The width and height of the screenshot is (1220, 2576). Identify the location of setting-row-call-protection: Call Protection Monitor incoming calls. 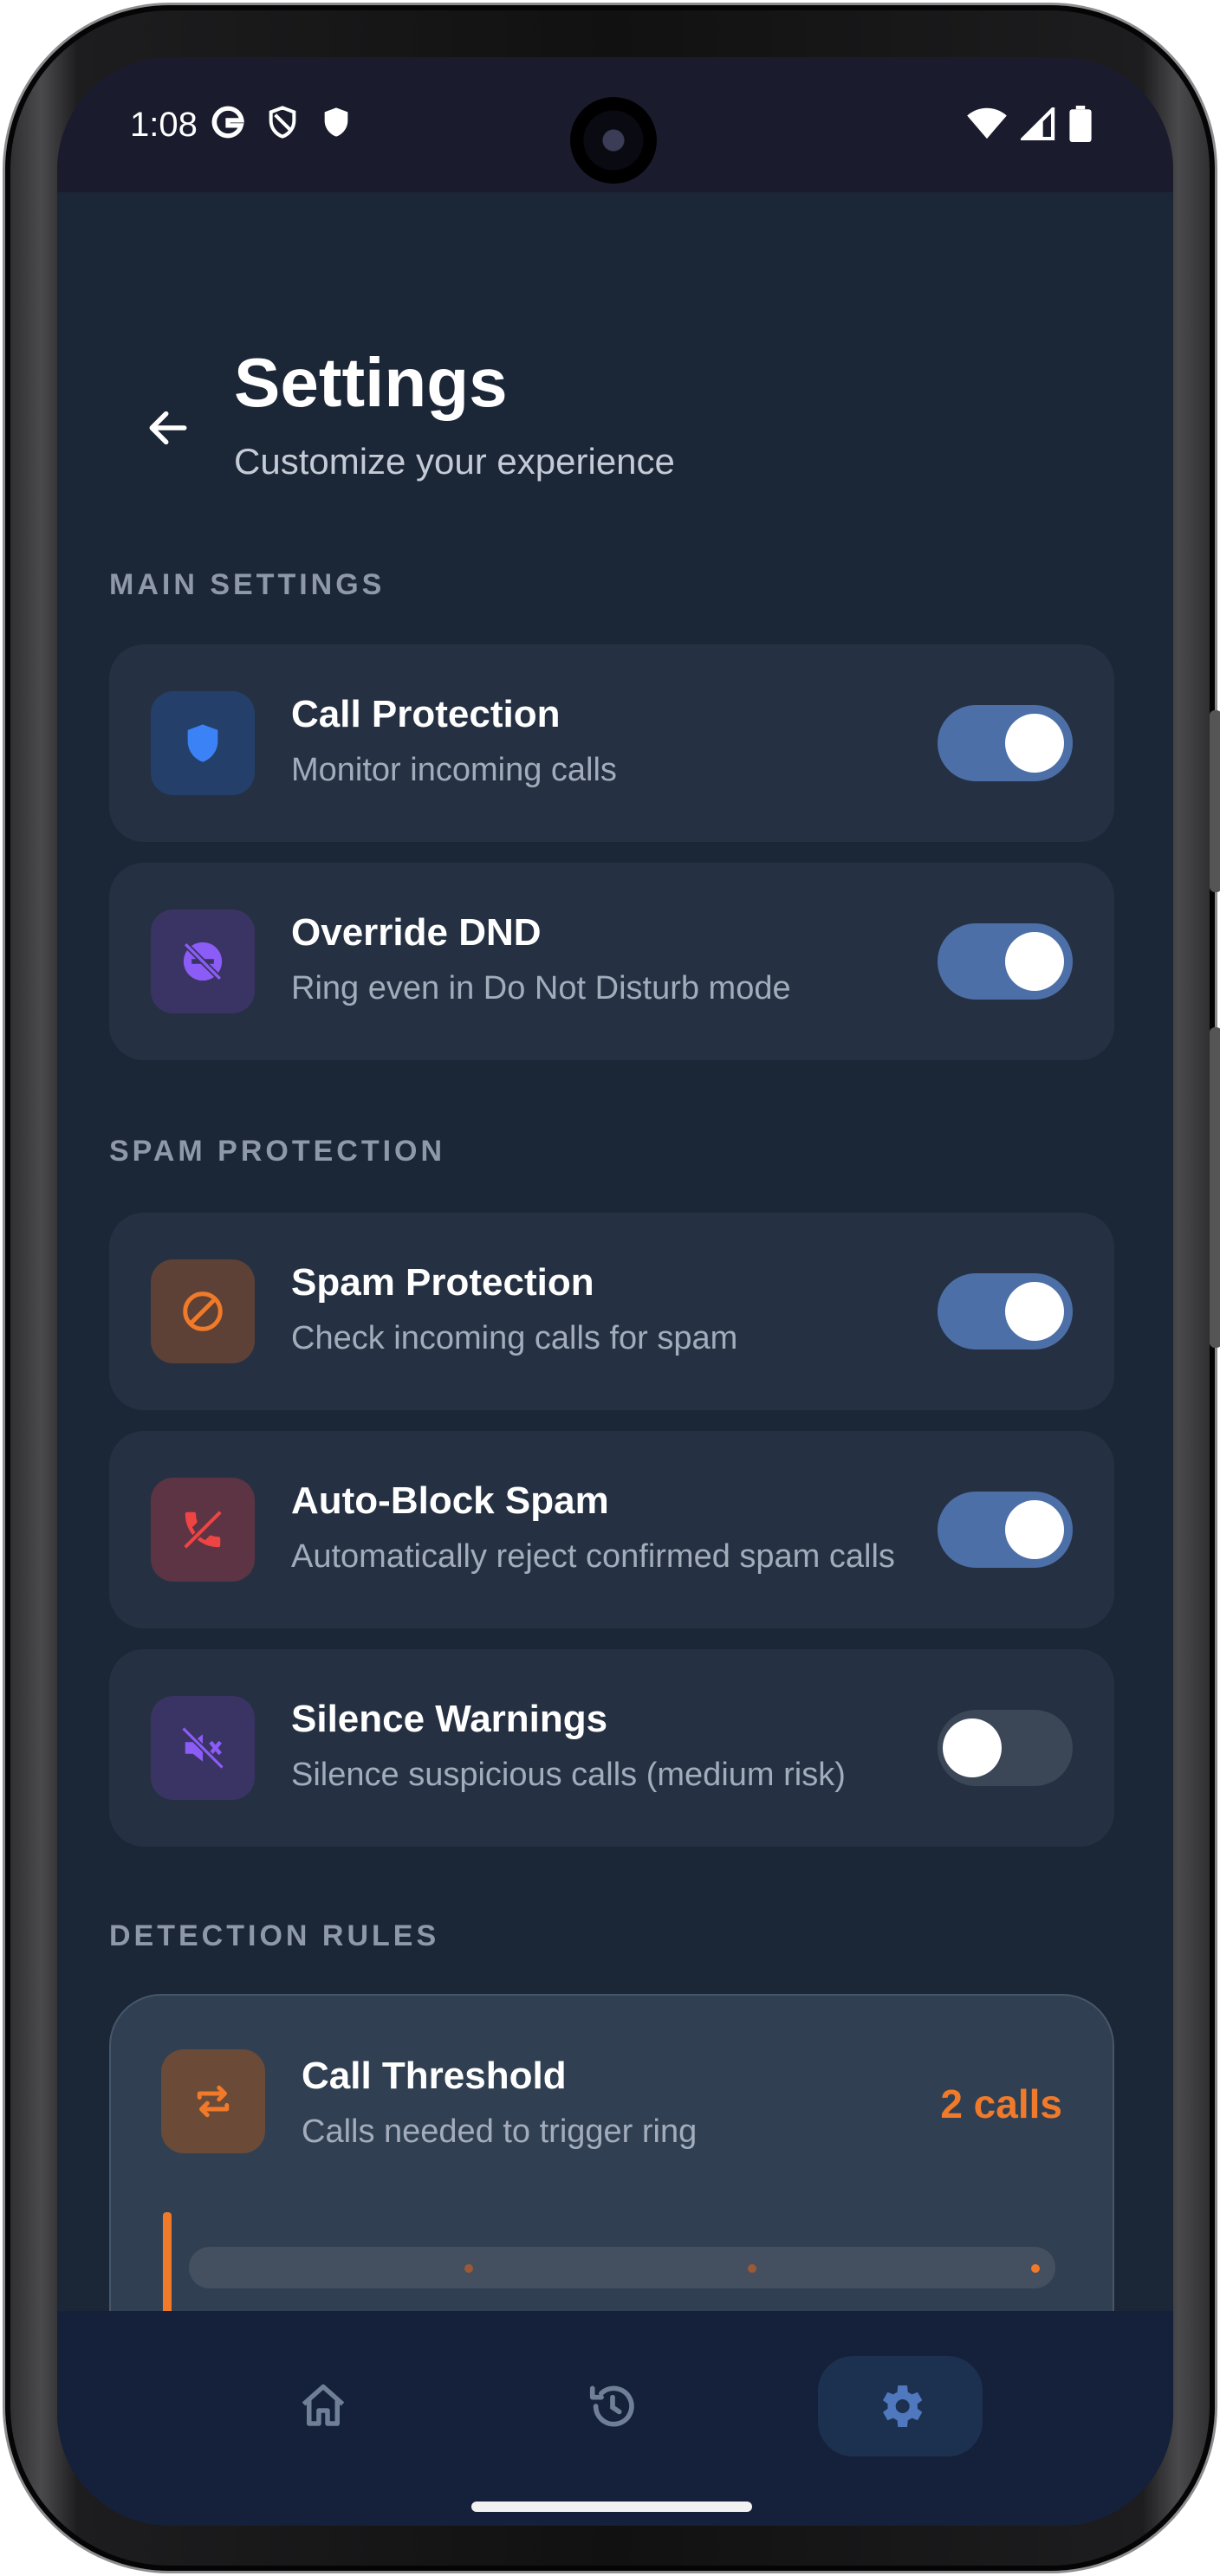
(611, 743).